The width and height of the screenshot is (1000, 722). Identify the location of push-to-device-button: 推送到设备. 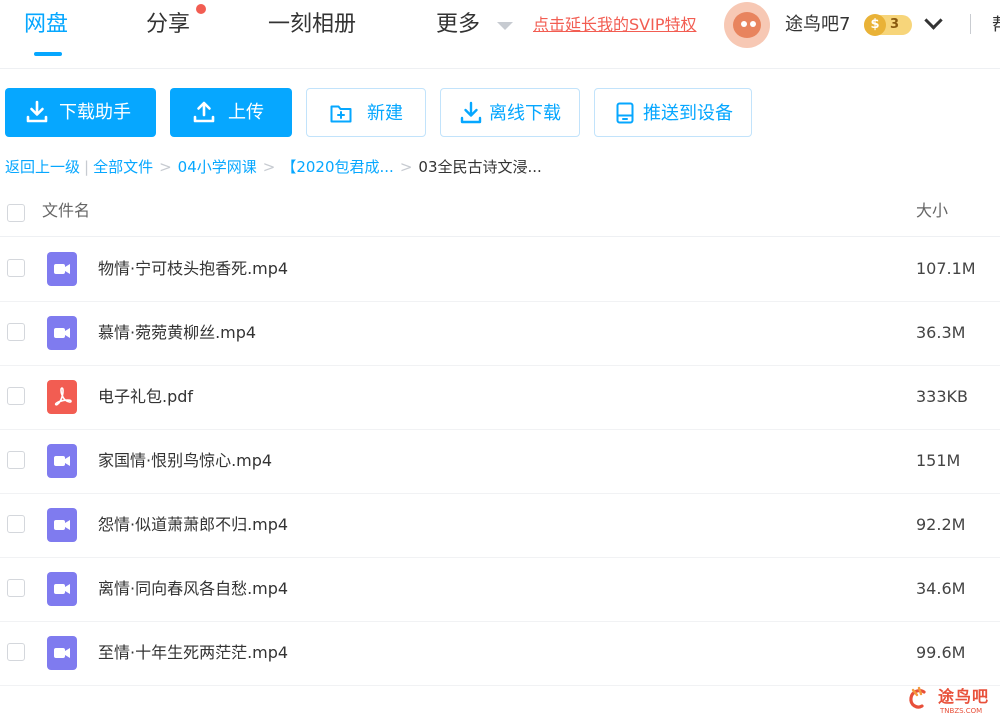
(673, 112).